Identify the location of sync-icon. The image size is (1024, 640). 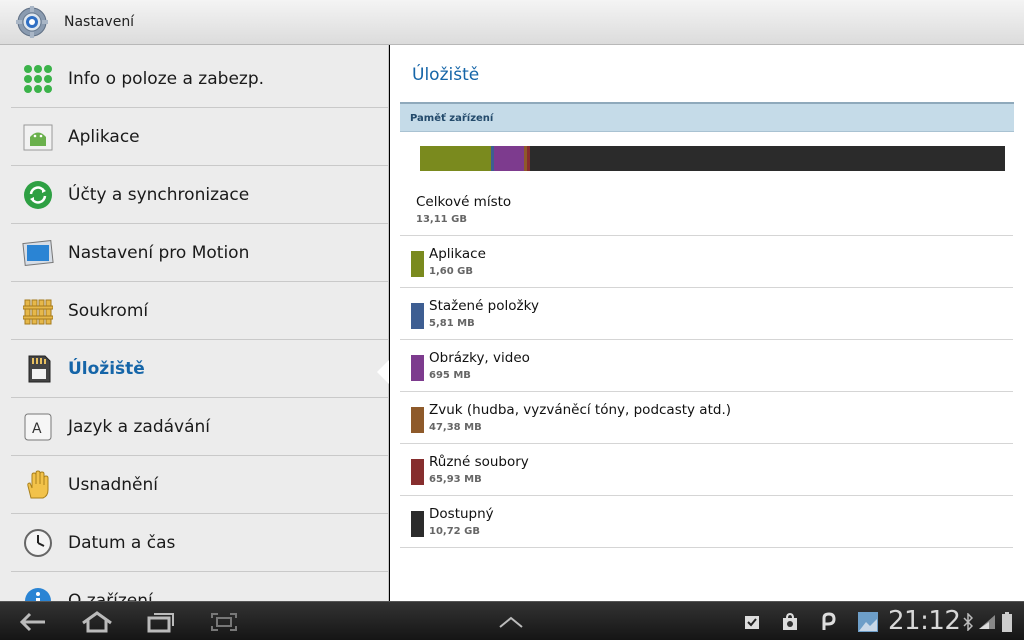
(38, 195).